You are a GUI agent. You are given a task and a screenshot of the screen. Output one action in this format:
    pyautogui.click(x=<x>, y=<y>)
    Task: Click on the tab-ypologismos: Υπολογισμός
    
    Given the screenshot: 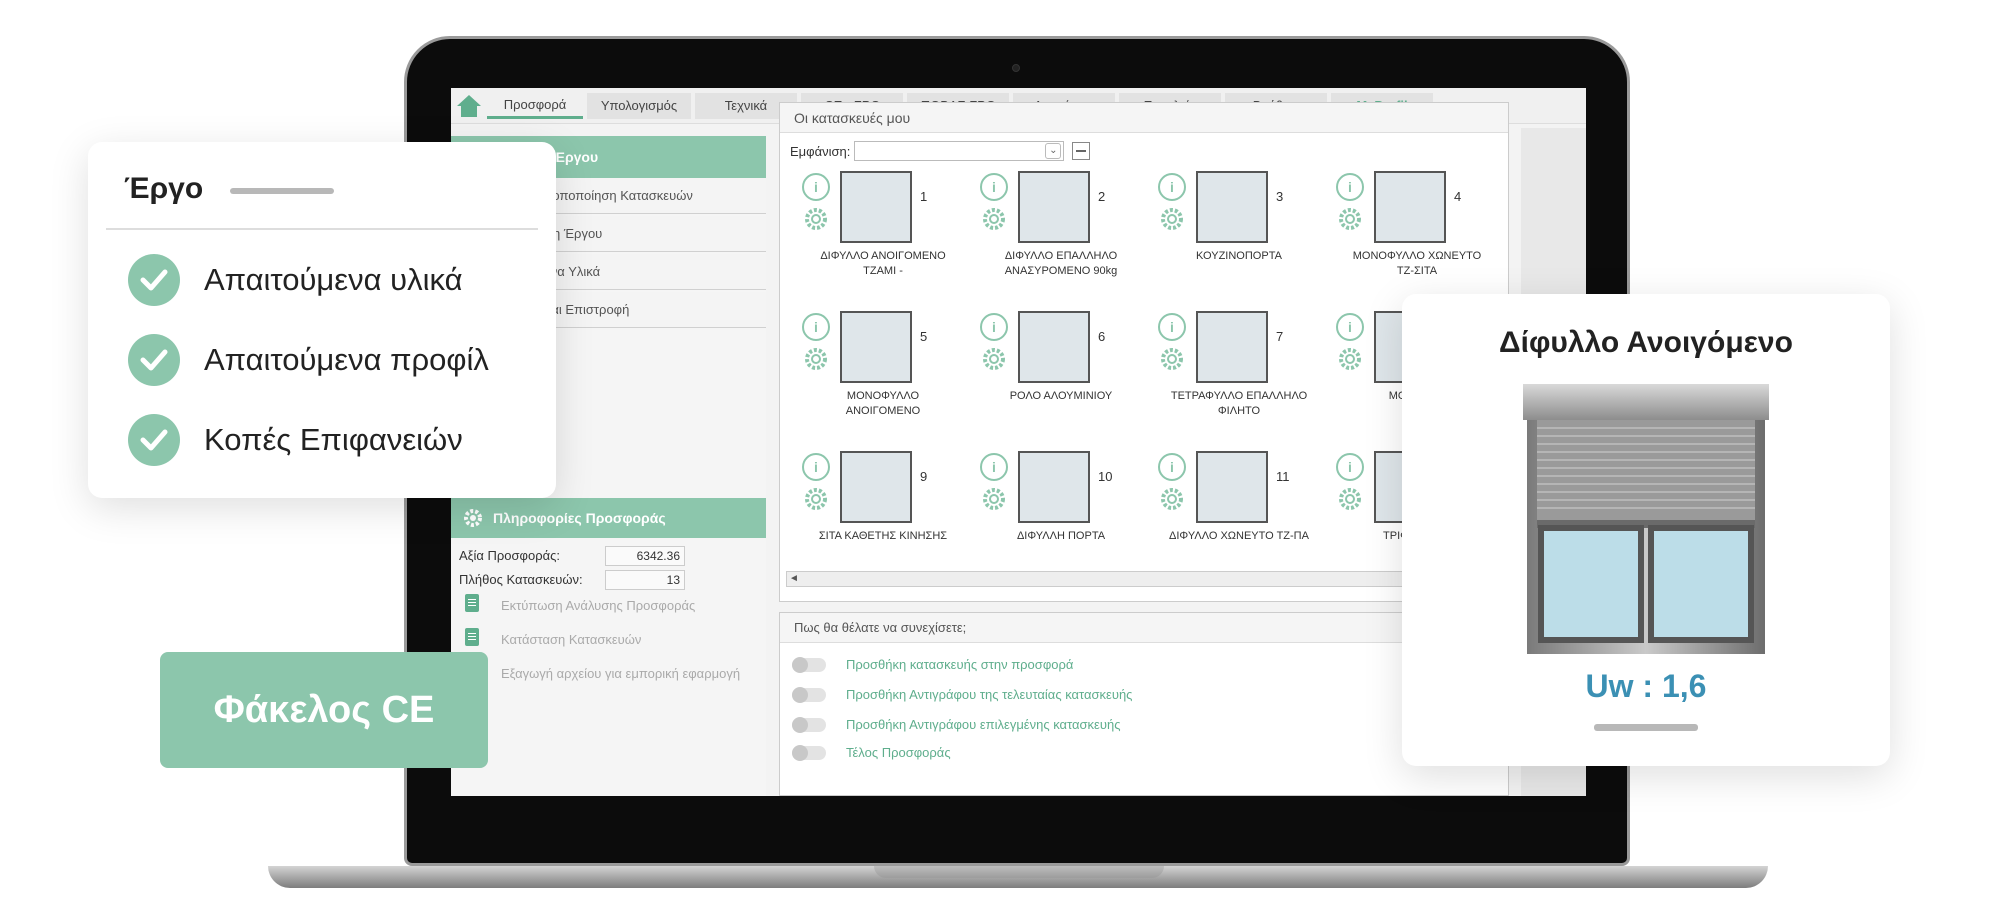 What is the action you would take?
    pyautogui.click(x=639, y=105)
    